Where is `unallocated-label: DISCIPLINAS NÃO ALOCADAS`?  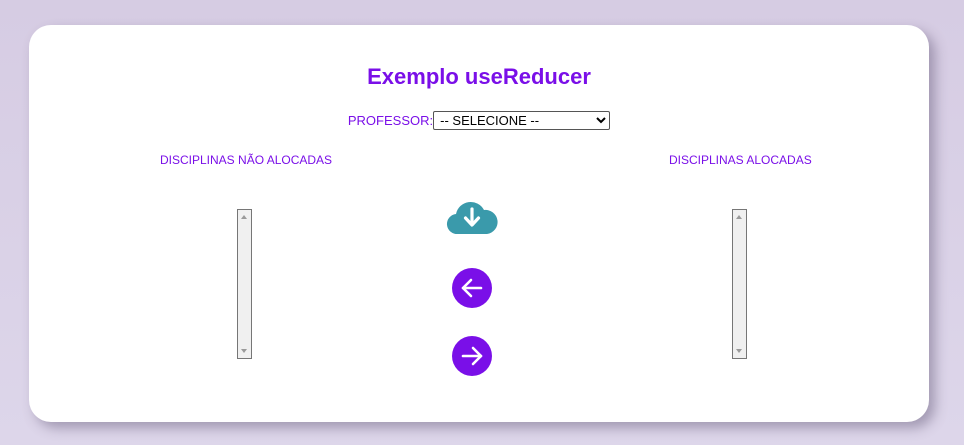 unallocated-label: DISCIPLINAS NÃO ALOCADAS is located at coordinates (246, 160).